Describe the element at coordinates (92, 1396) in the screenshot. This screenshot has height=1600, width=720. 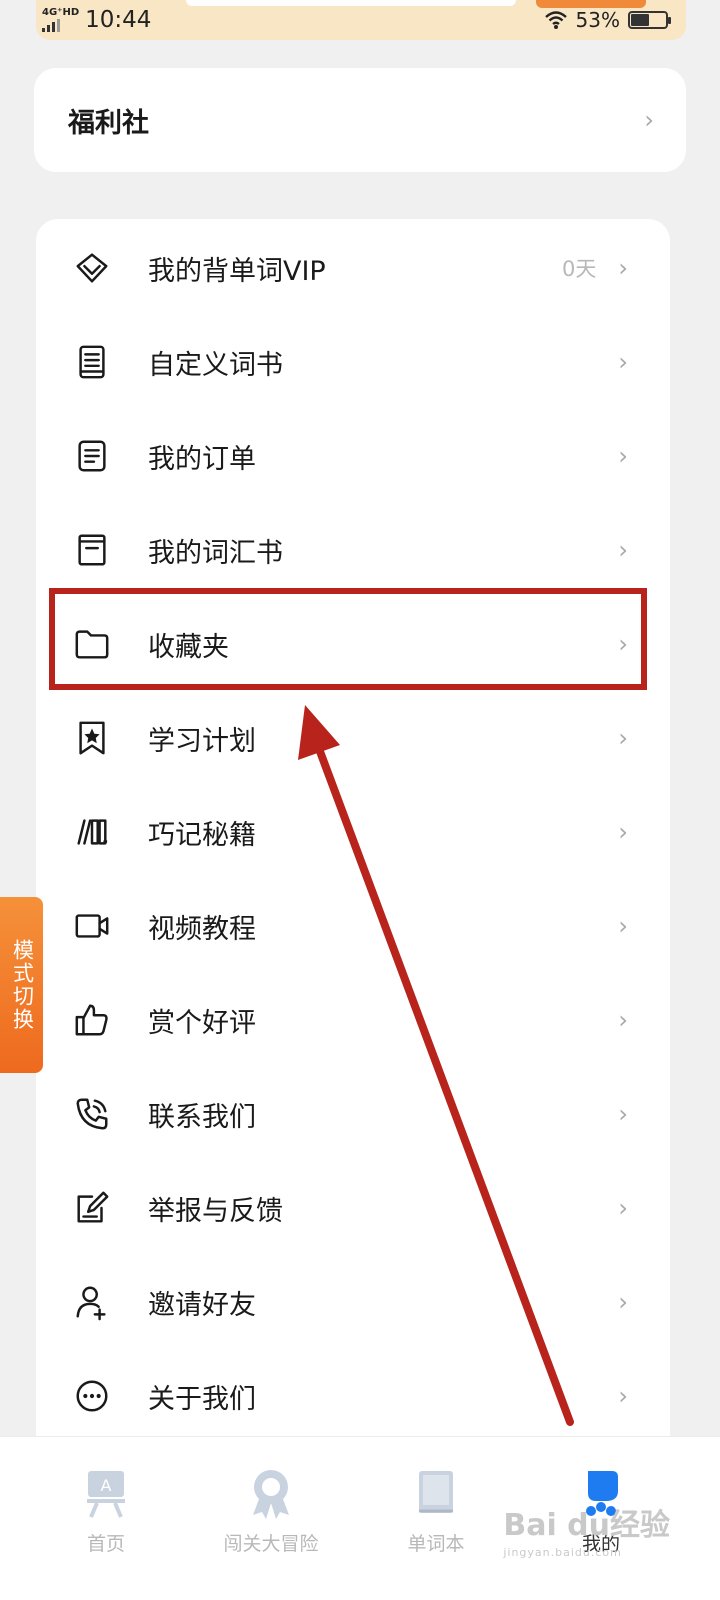
I see `more-circle-icon` at that location.